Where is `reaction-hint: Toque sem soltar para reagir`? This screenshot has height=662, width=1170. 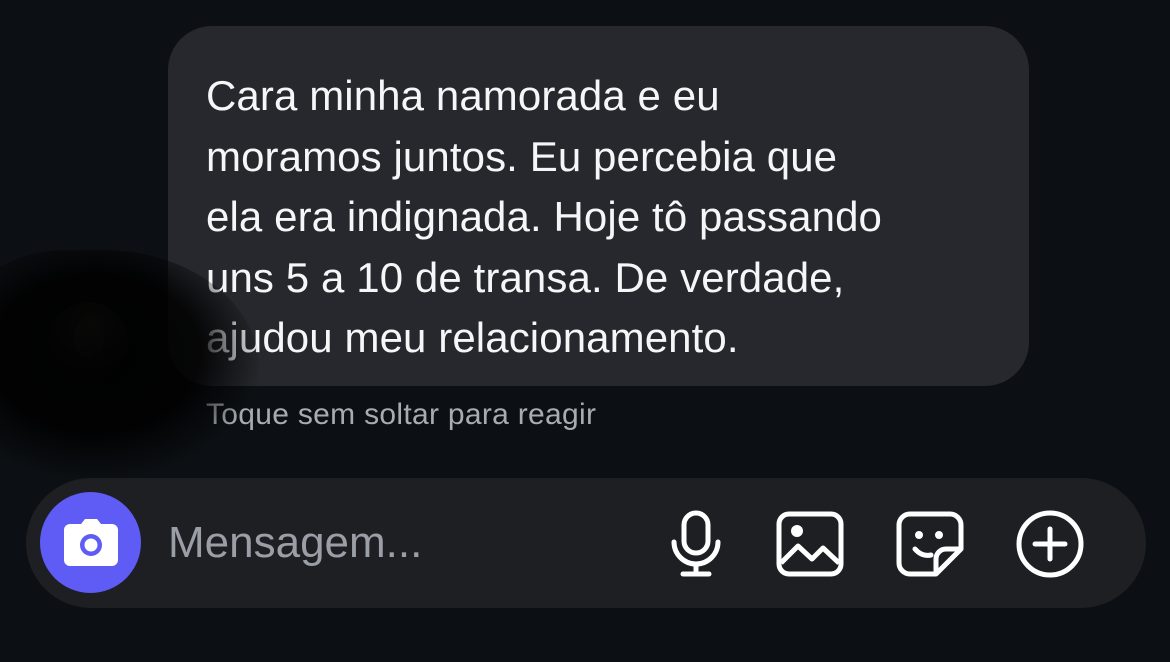 reaction-hint: Toque sem soltar para reagir is located at coordinates (401, 414).